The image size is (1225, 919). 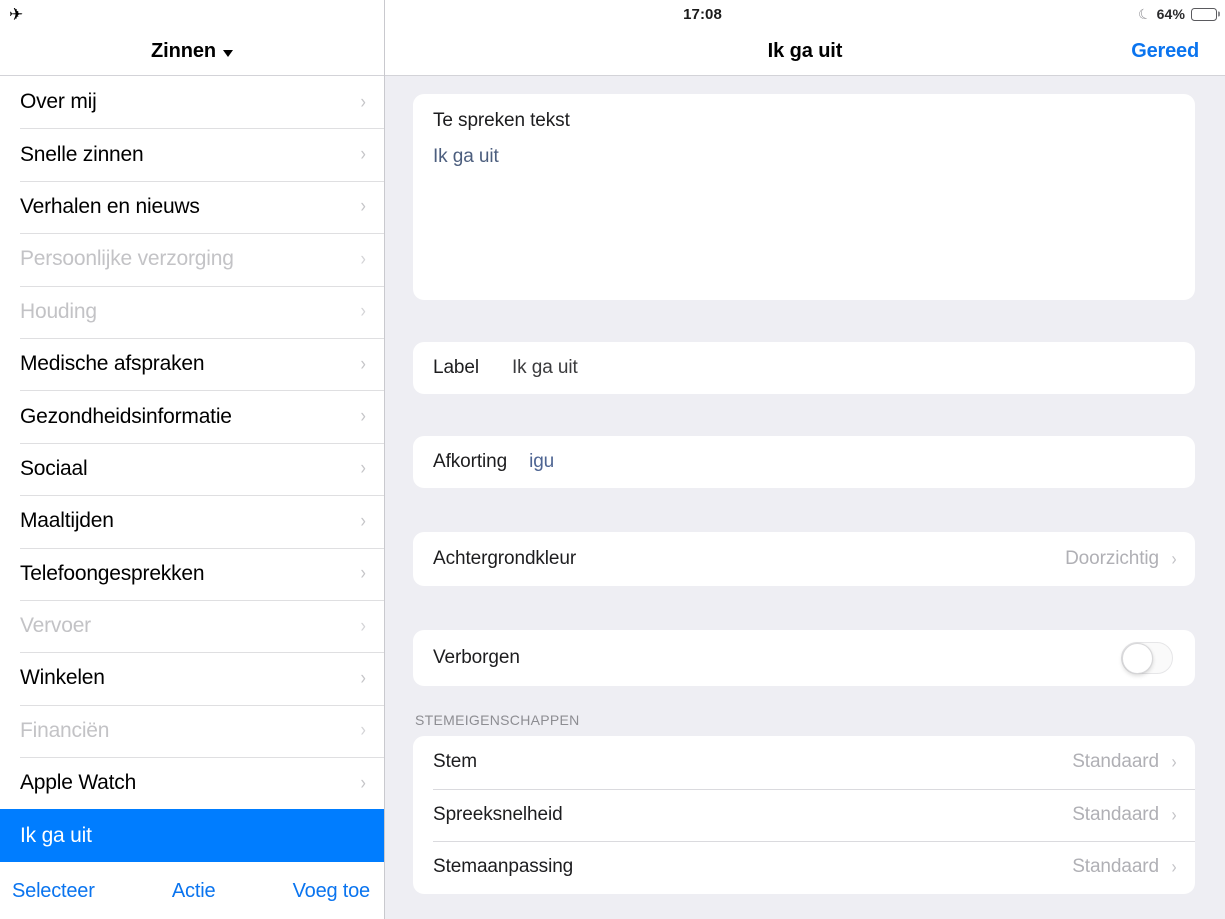 What do you see at coordinates (541, 462) in the screenshot?
I see `abbreviation-field-input: igu` at bounding box center [541, 462].